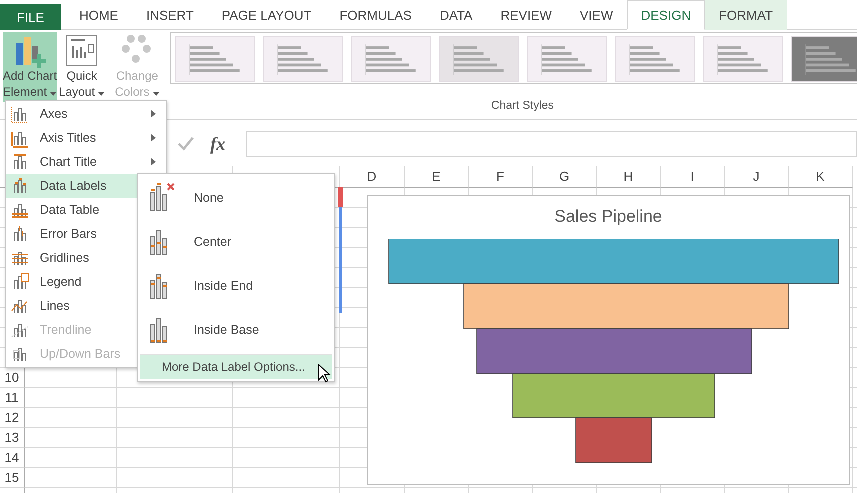 This screenshot has height=493, width=857. I want to click on column-header: I, so click(693, 177).